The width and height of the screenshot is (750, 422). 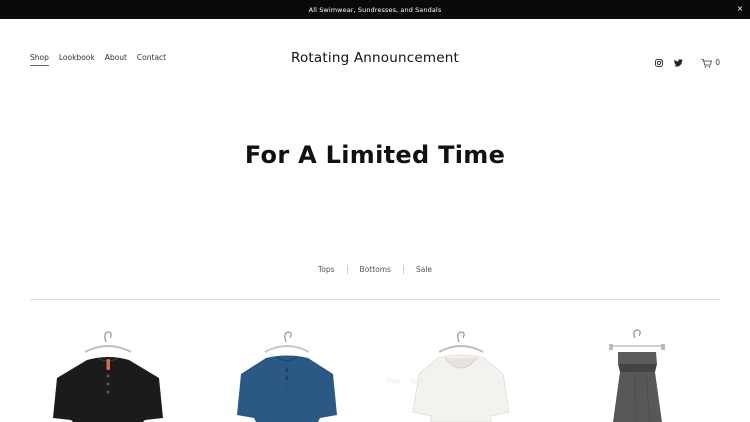 I want to click on header-actions: 0, so click(x=682, y=62).